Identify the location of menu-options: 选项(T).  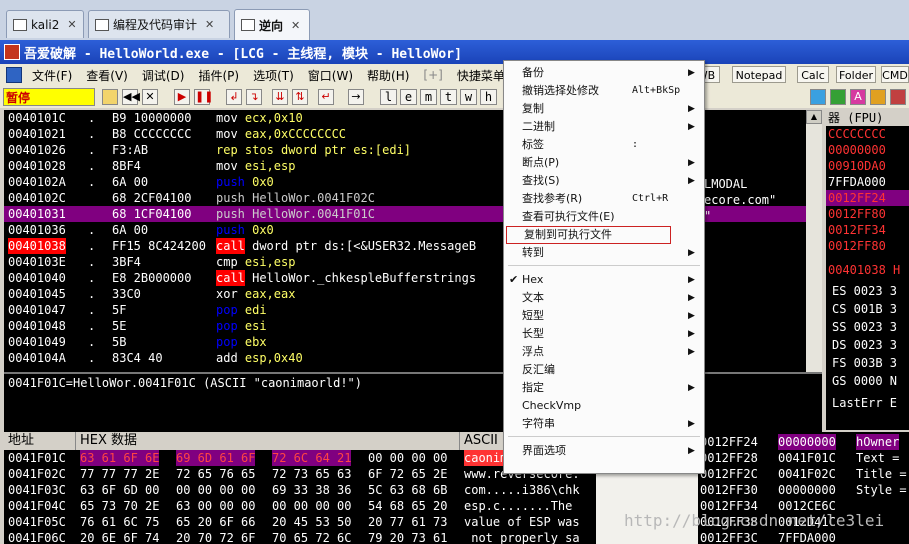
(273, 75).